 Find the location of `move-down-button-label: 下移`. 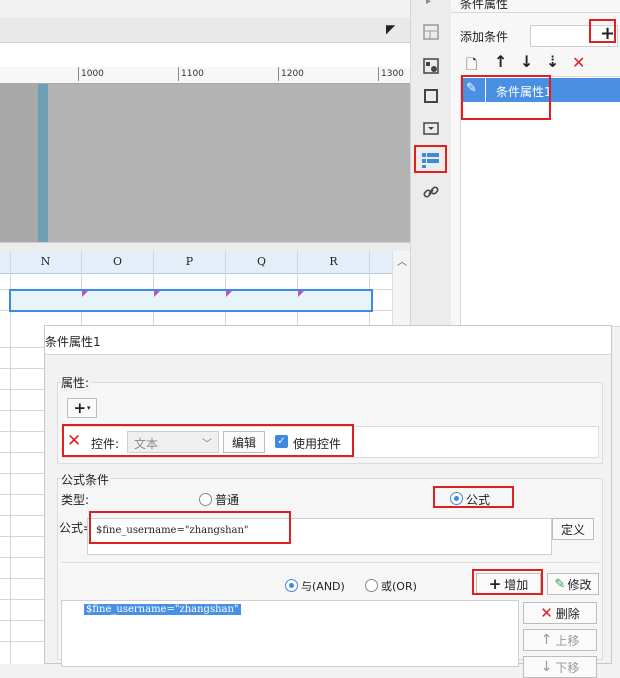

move-down-button-label: 下移 is located at coordinates (567, 667).